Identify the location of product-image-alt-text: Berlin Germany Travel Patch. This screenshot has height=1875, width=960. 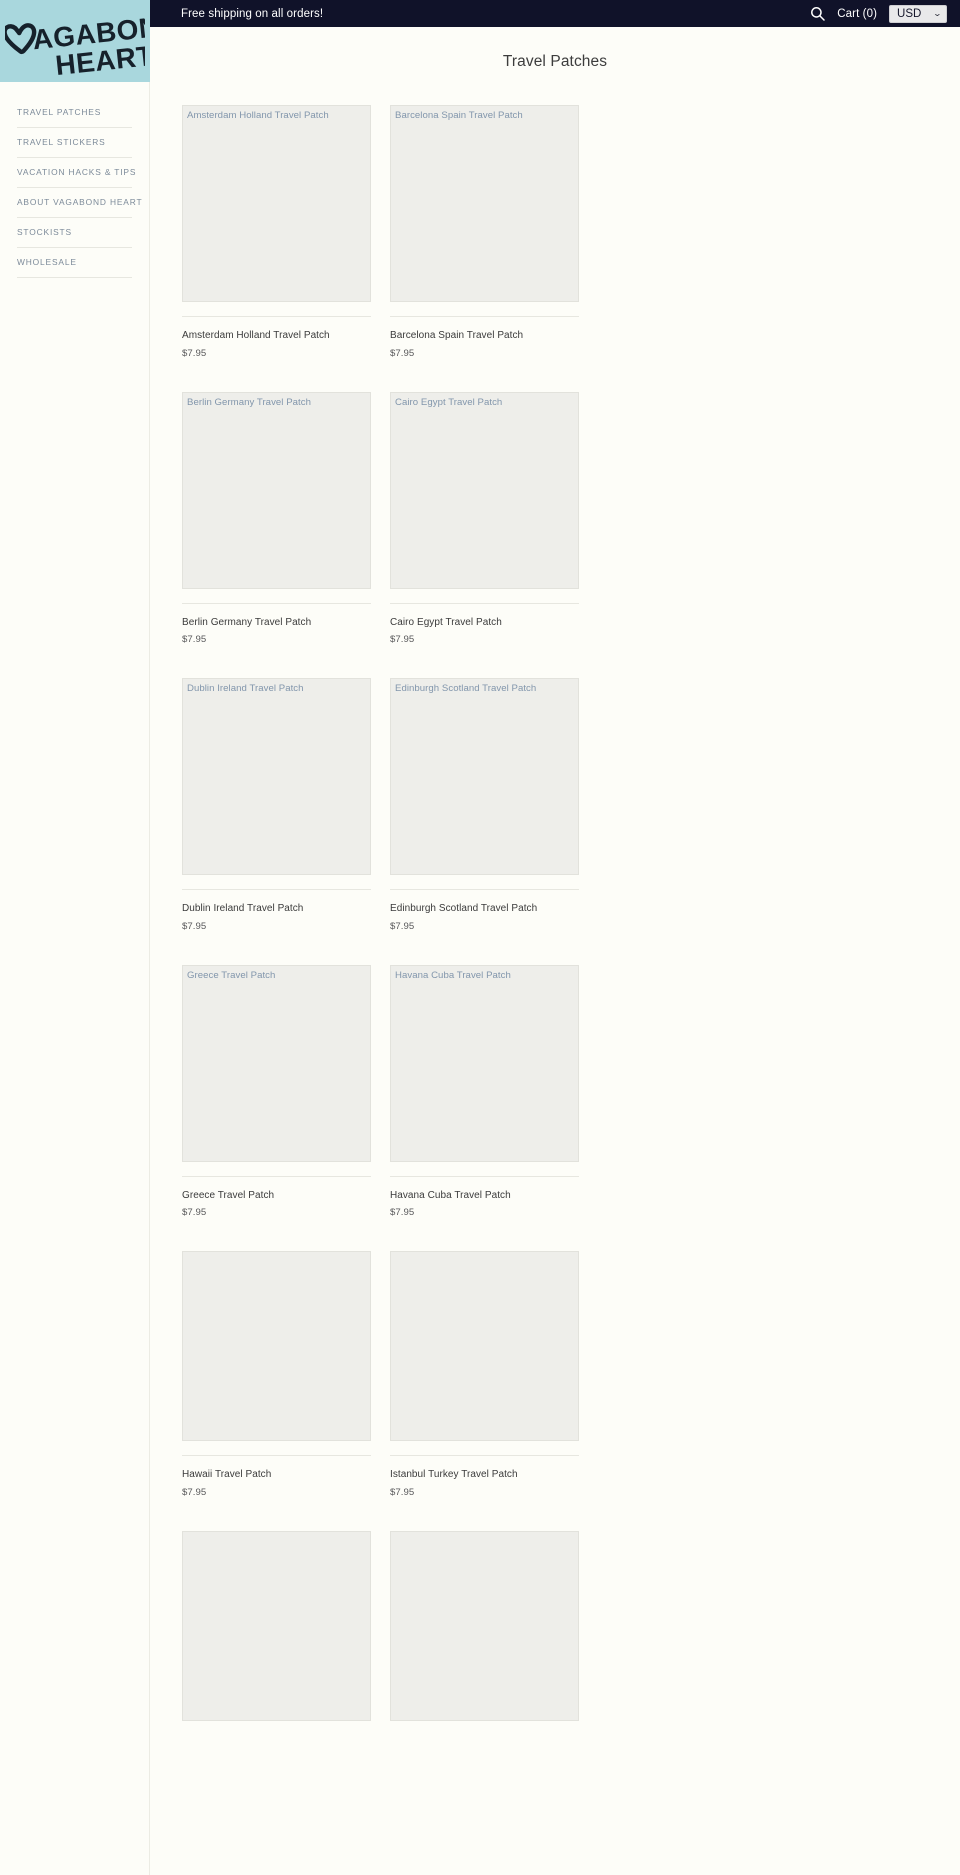
(249, 402).